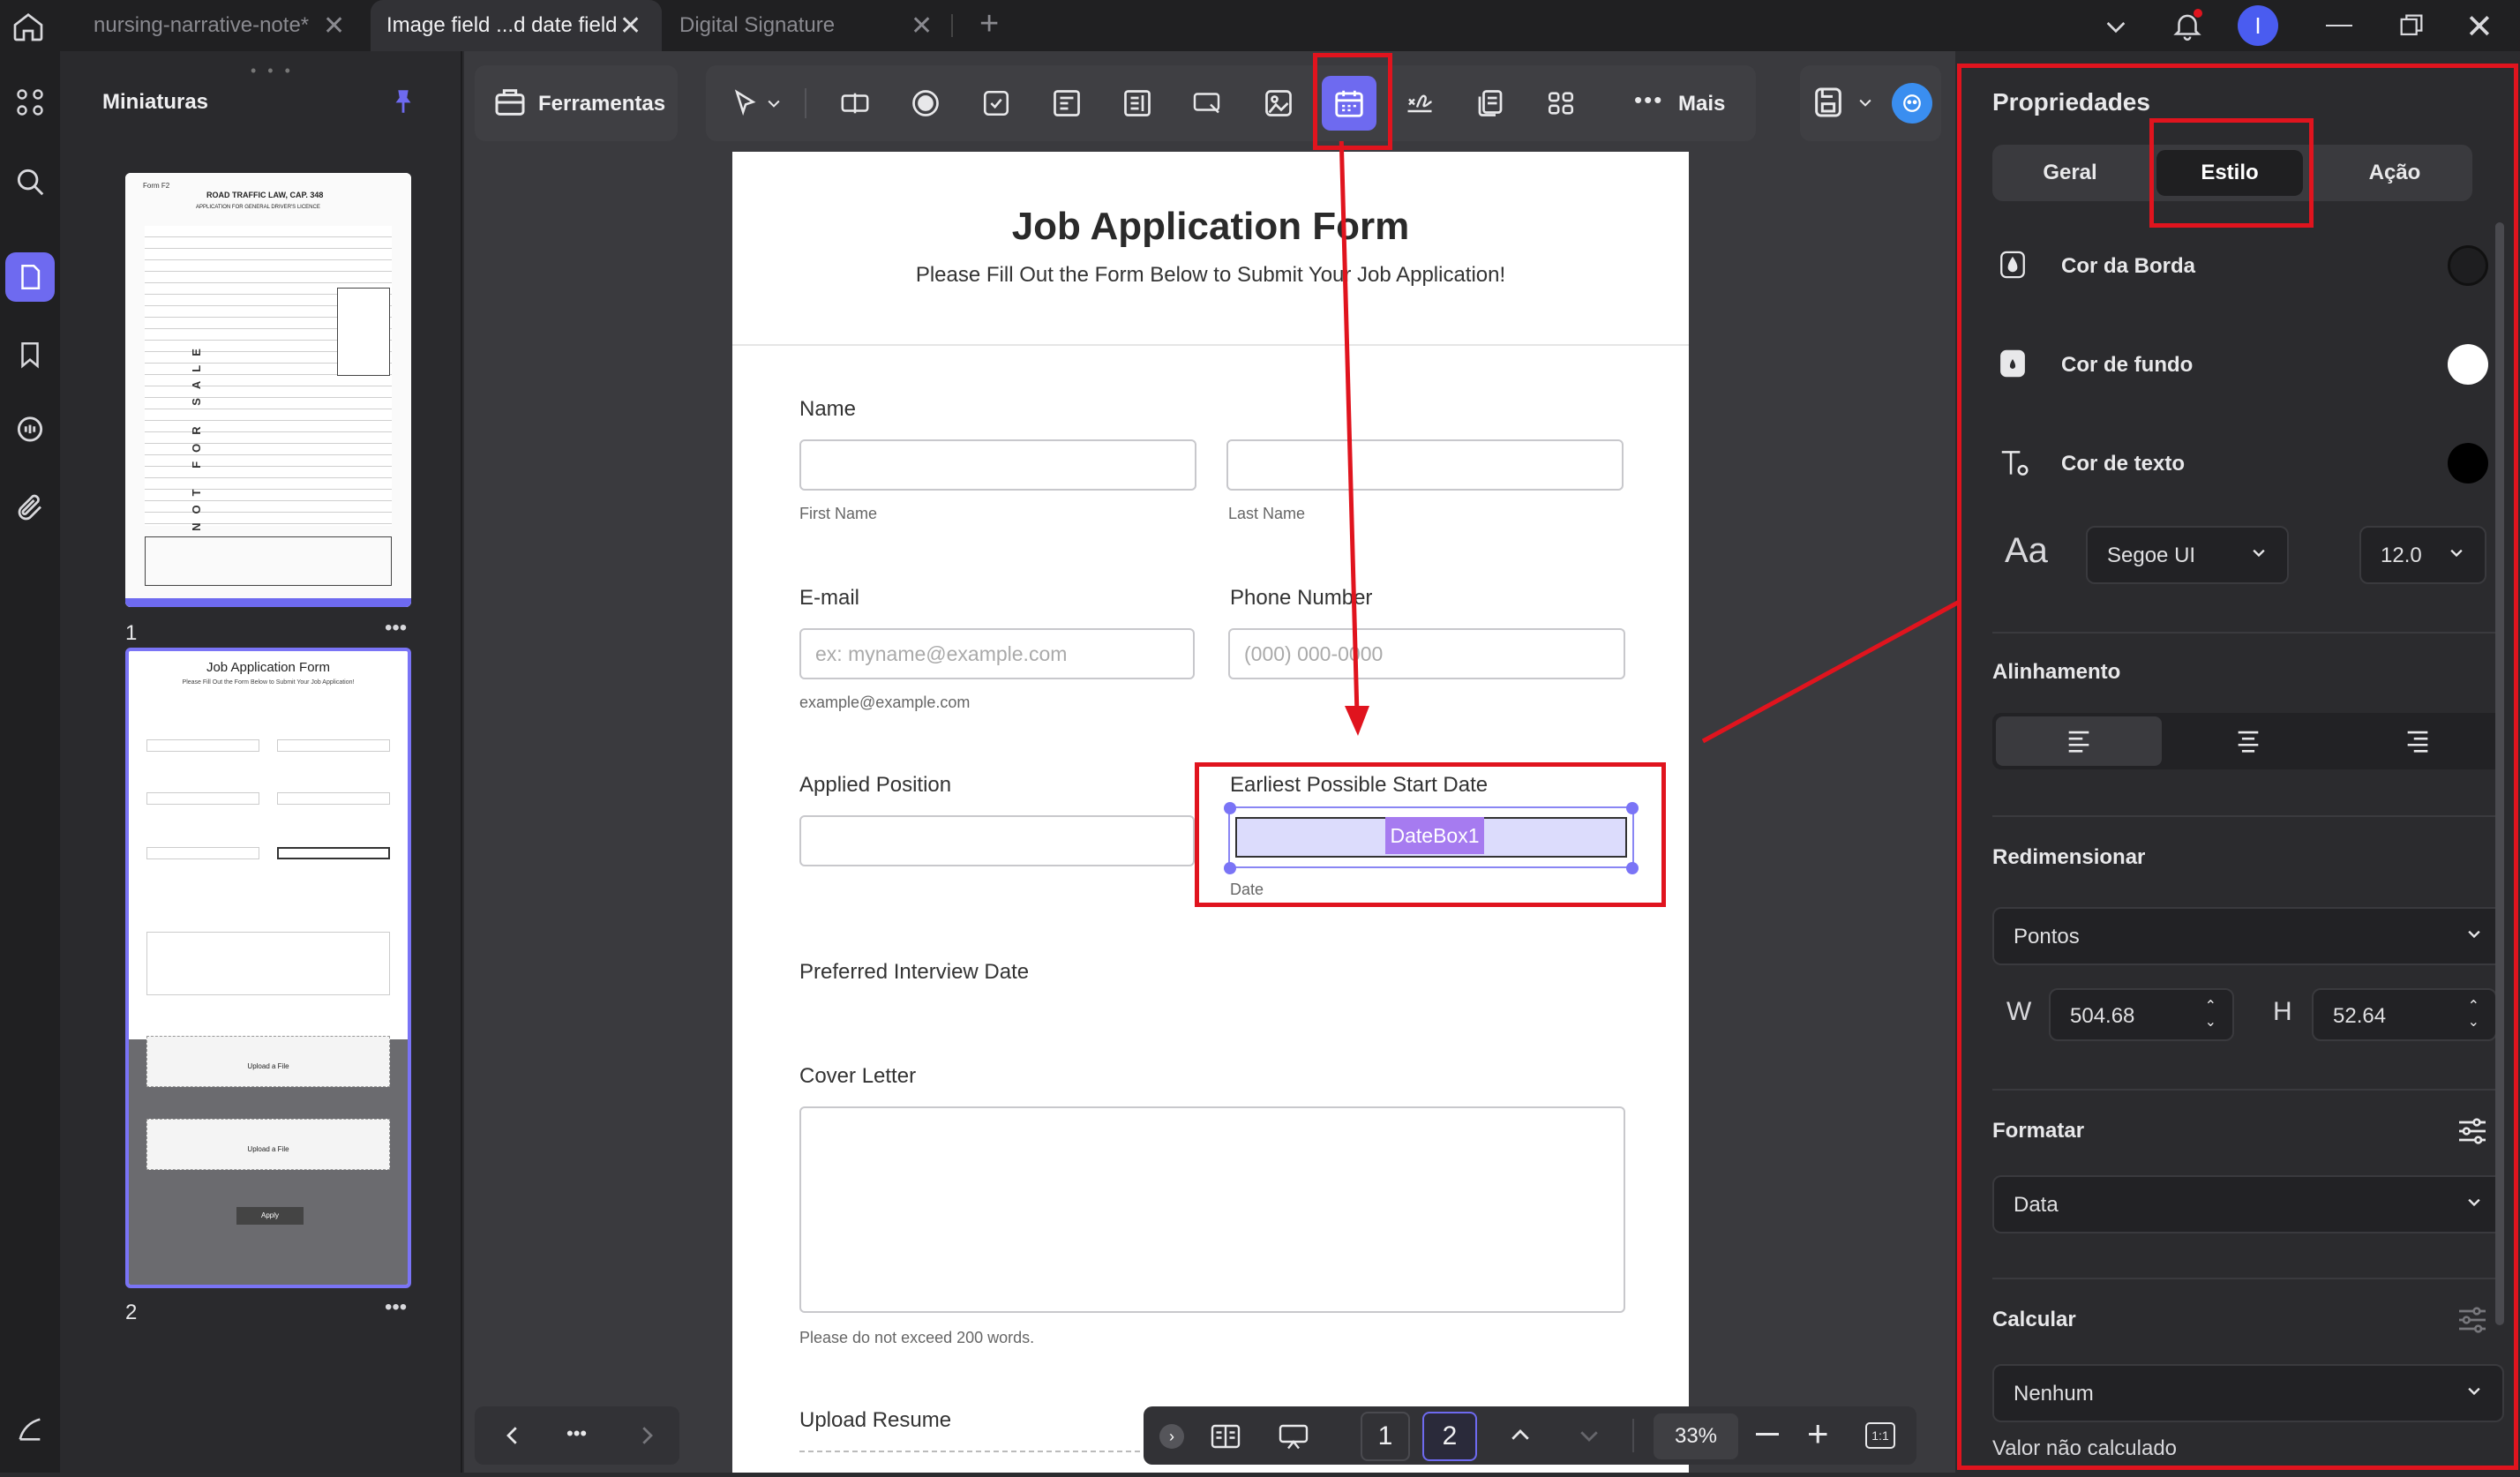 Image resolution: width=2520 pixels, height=1477 pixels. What do you see at coordinates (996, 103) in the screenshot?
I see `checkbox-icon` at bounding box center [996, 103].